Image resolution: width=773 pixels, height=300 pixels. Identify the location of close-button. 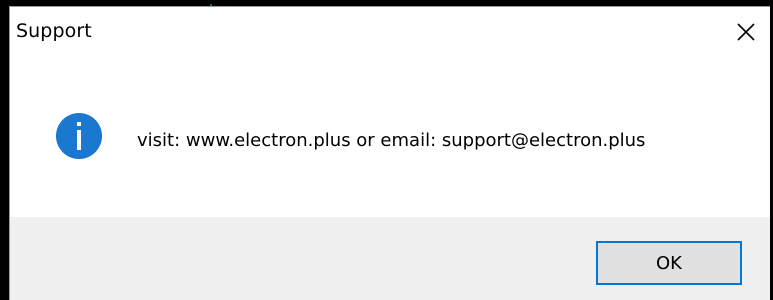
(746, 32).